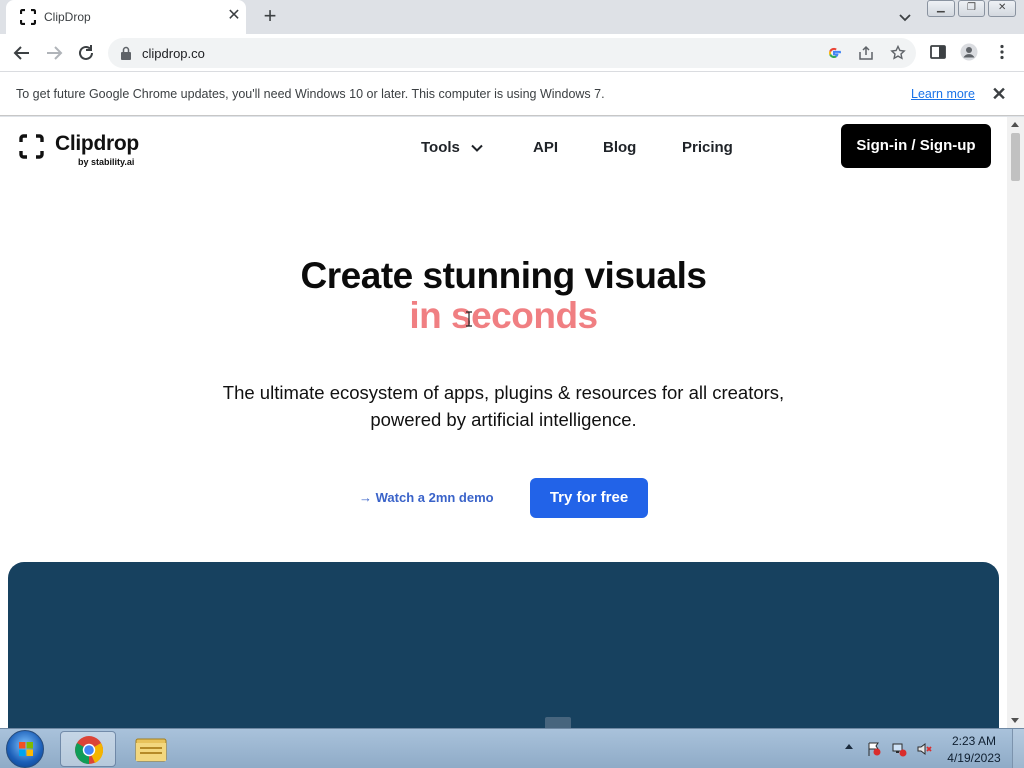 Image resolution: width=1024 pixels, height=768 pixels. What do you see at coordinates (270, 16) in the screenshot?
I see `new-tab-button: +` at bounding box center [270, 16].